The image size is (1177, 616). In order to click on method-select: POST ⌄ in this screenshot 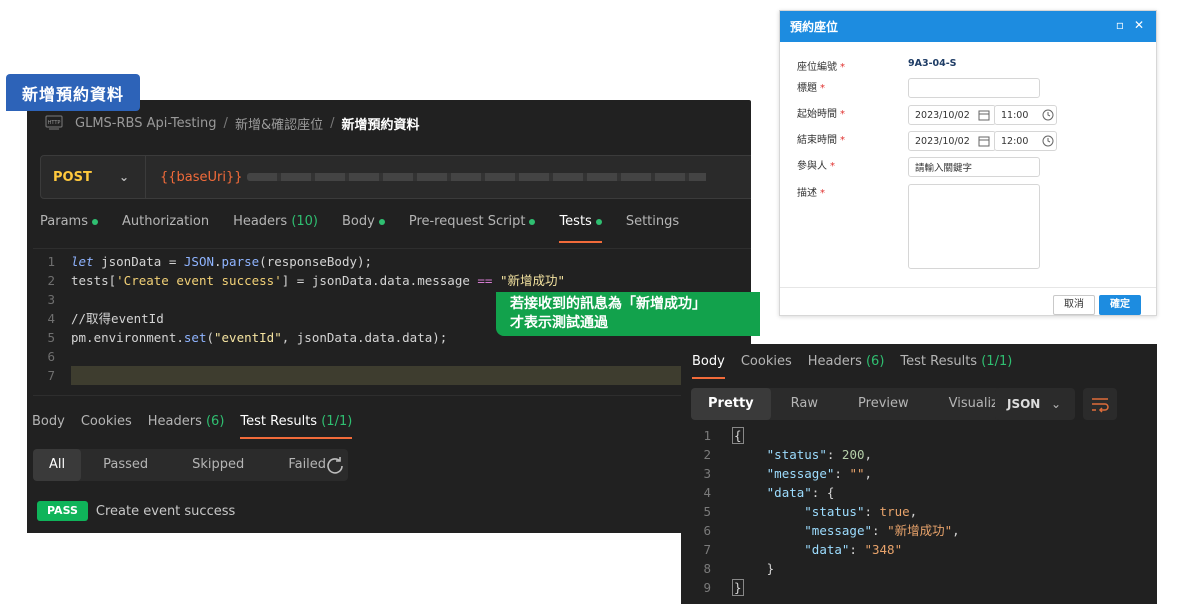, I will do `click(93, 177)`.